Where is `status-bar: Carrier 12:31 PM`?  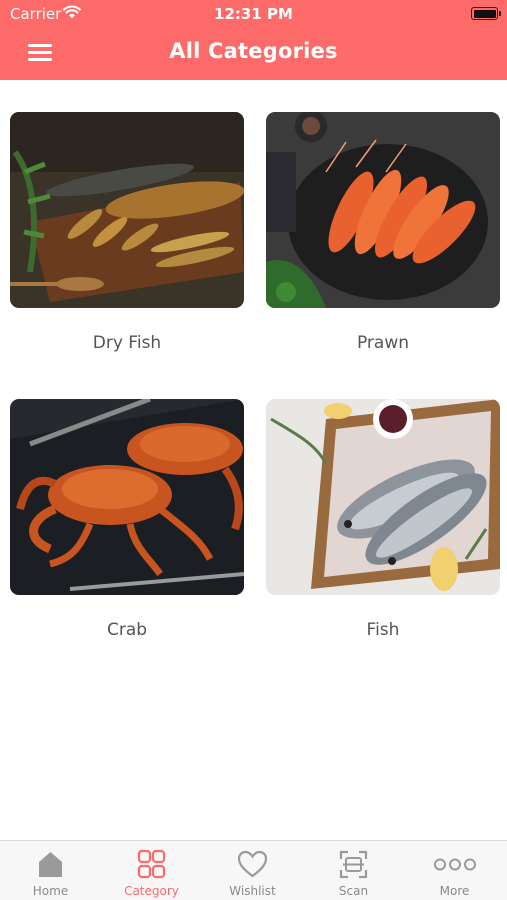 status-bar: Carrier 12:31 PM is located at coordinates (253, 14).